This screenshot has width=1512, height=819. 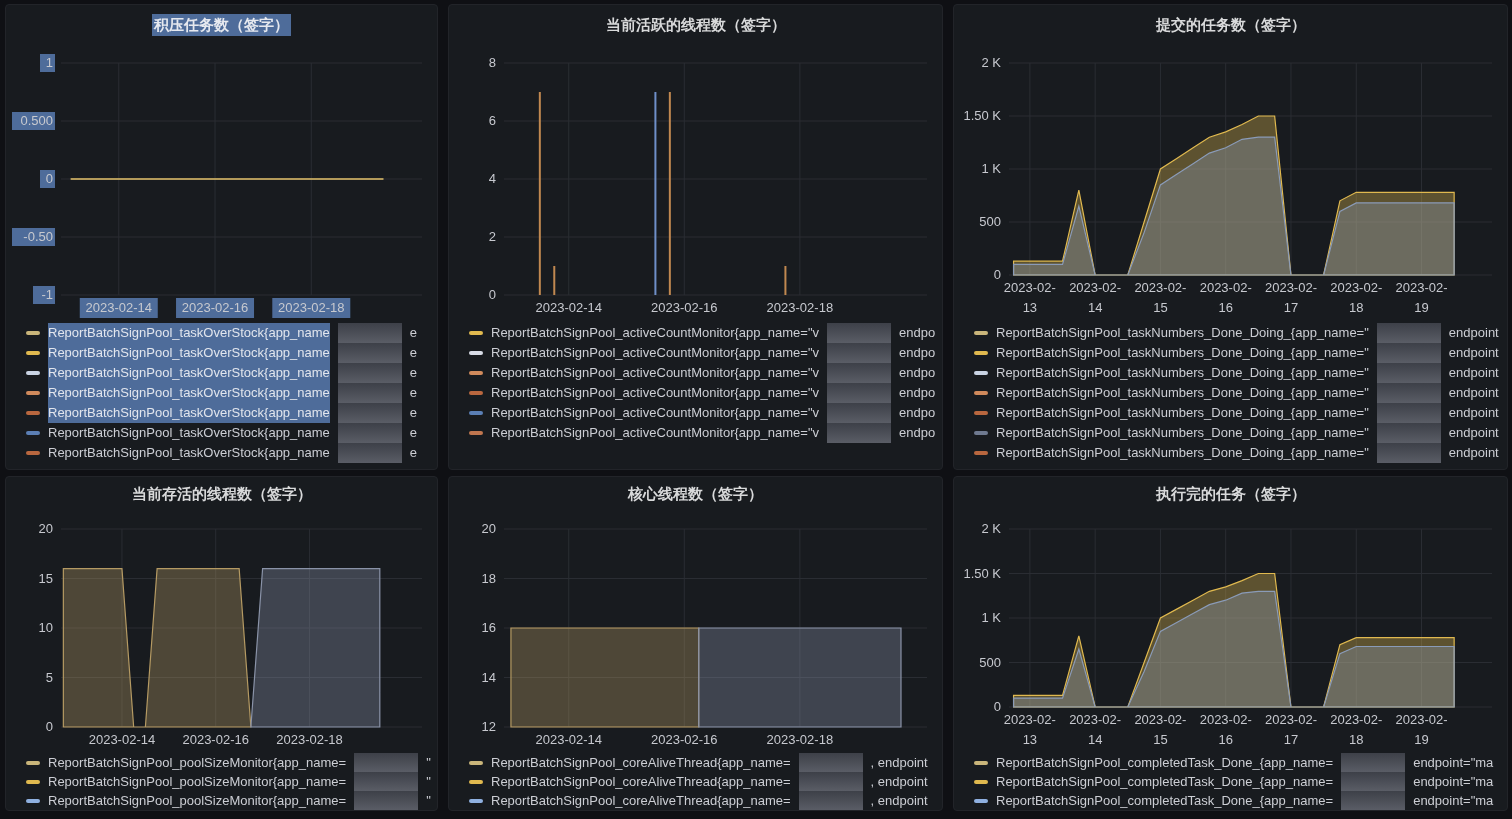 What do you see at coordinates (1165, 762) in the screenshot?
I see `legend-label: ReportBatchSignPool_completedTask_Done_{app_name=` at bounding box center [1165, 762].